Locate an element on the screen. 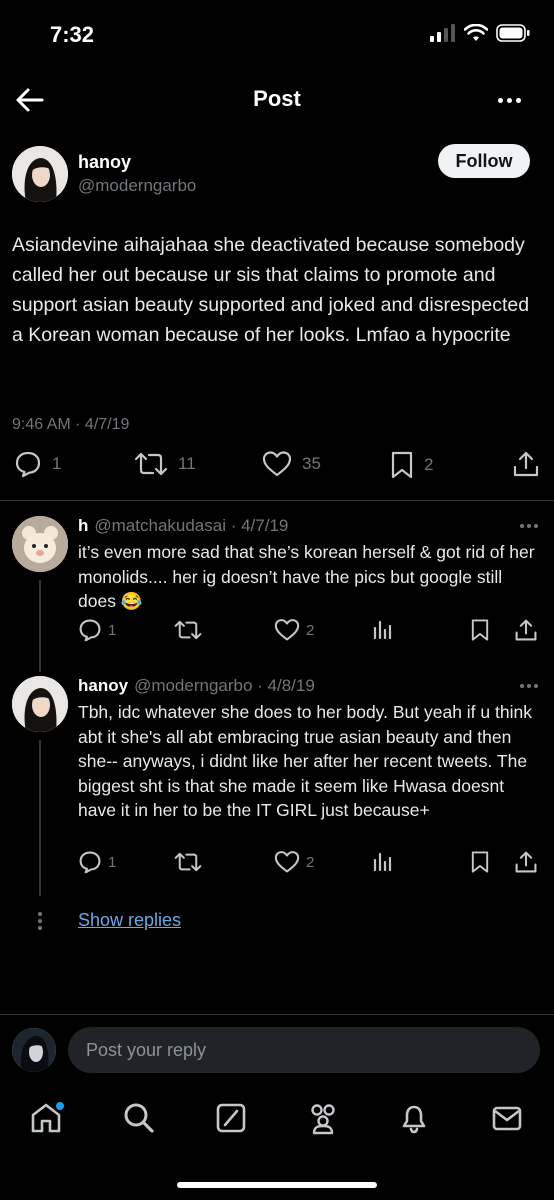 This screenshot has height=1200, width=554. repost-button: 11 is located at coordinates (165, 464).